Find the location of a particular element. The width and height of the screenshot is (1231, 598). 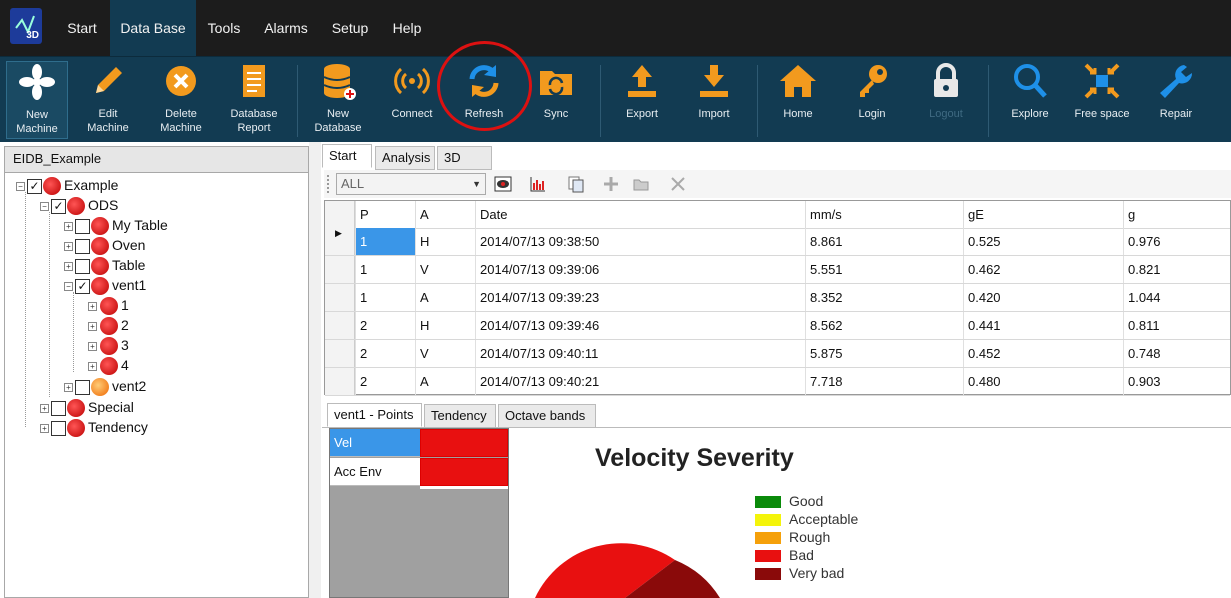

col-header-ge: gE is located at coordinates (1043, 214).